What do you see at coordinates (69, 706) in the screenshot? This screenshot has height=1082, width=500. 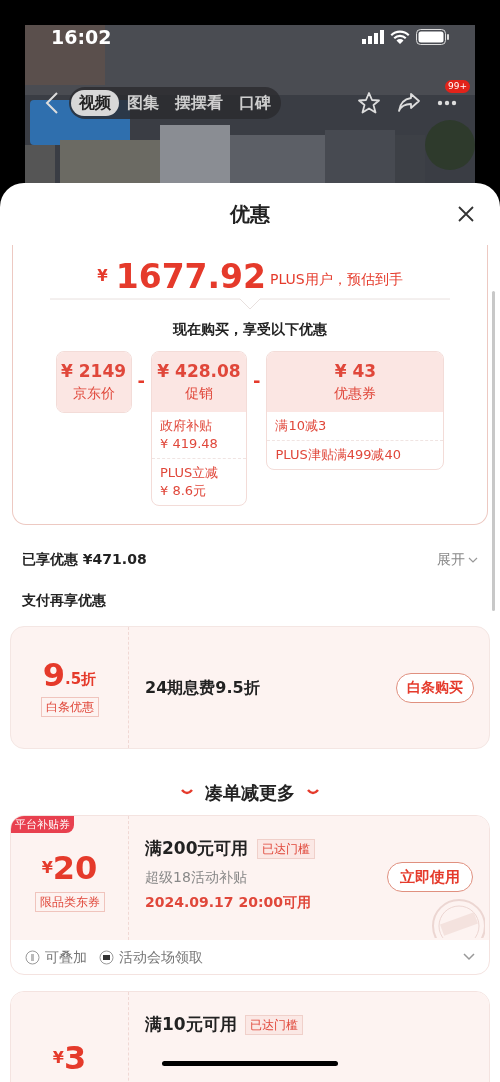 I see `payment-tag: 白条优惠` at bounding box center [69, 706].